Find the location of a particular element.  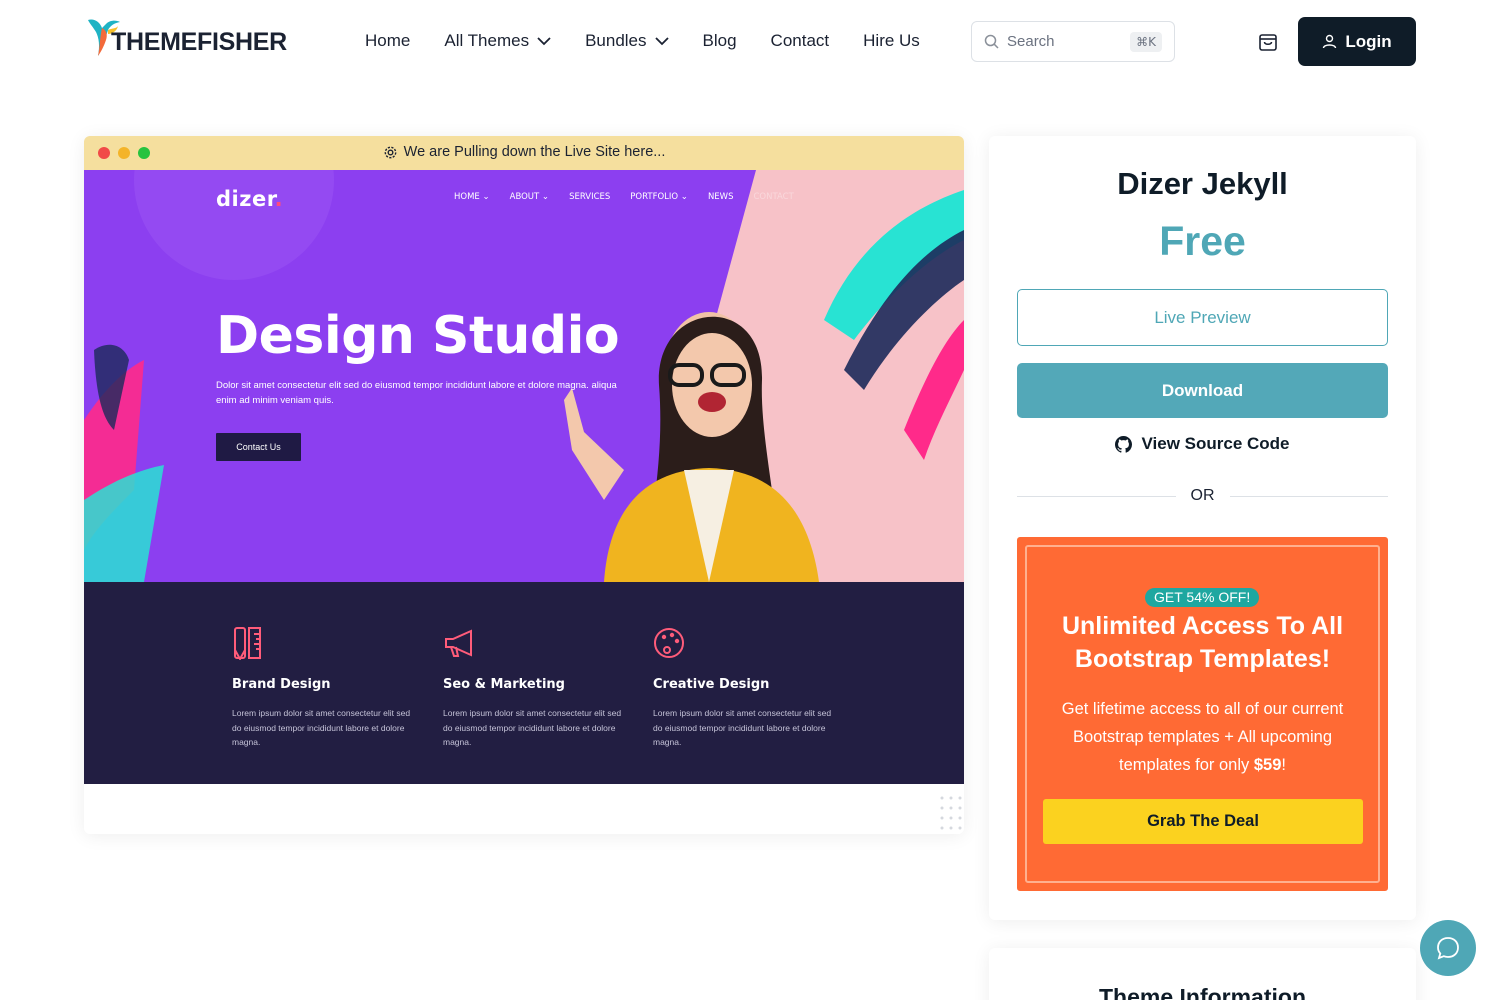

nav-hire-us-label: Hire Us is located at coordinates (891, 40).